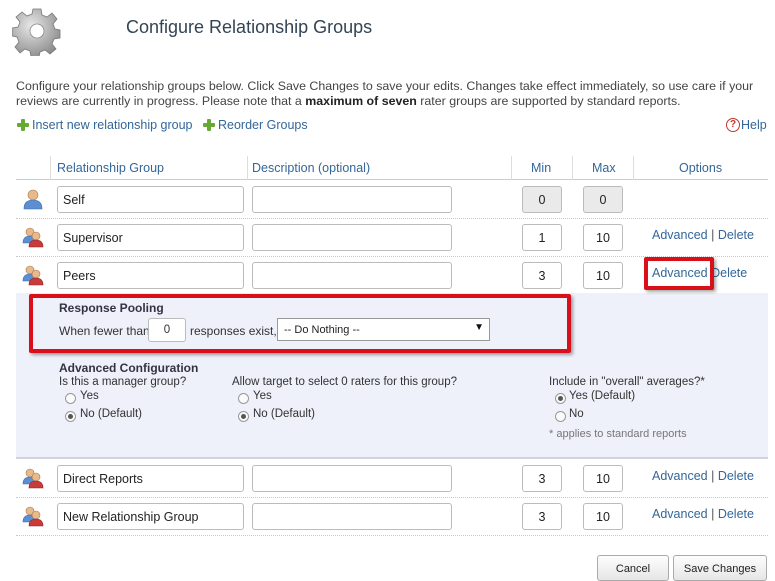 The width and height of the screenshot is (775, 581). Describe the element at coordinates (542, 199) in the screenshot. I see `min-input: 0` at that location.